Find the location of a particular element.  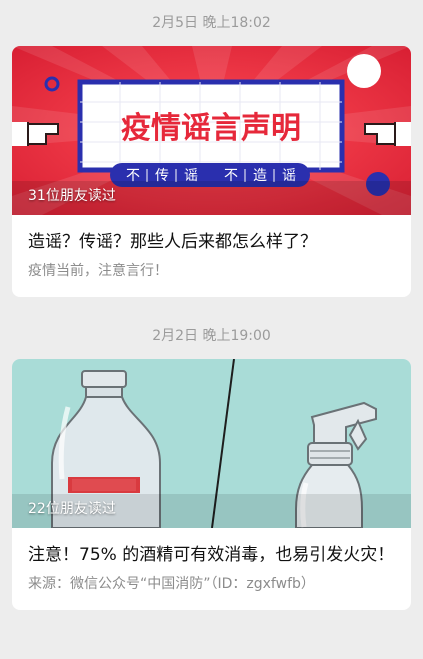

article-title: 注意！75% 的酒精可有效消毒，也易引发火灾！ is located at coordinates (211, 555).